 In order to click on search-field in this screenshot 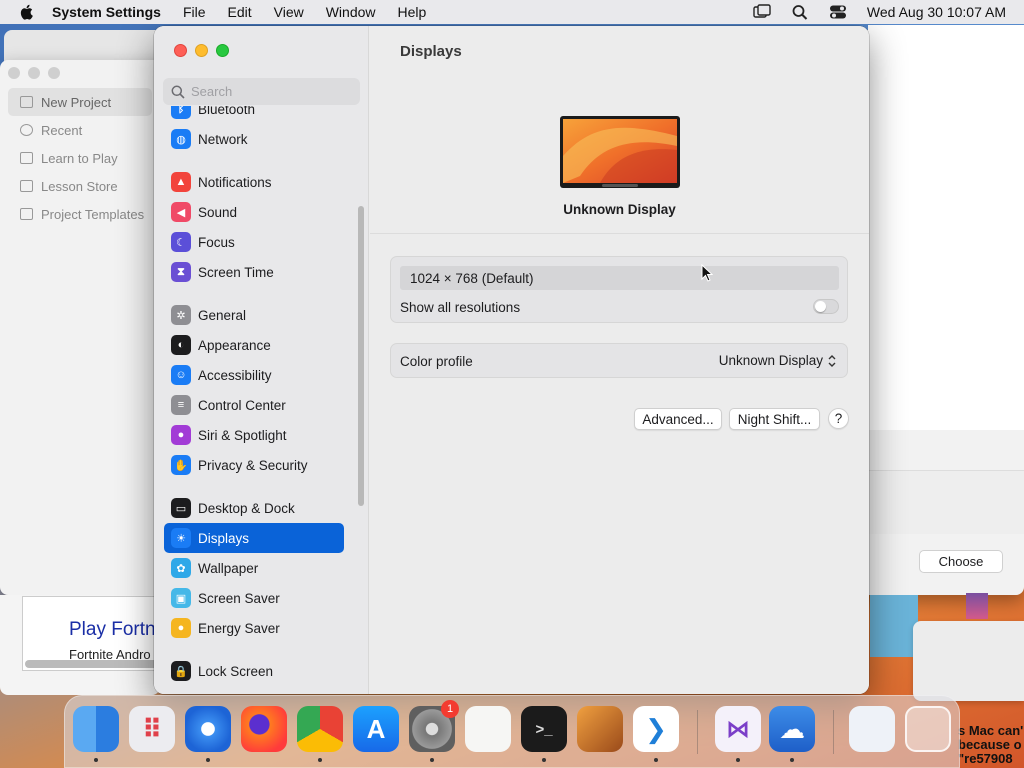, I will do `click(261, 91)`.